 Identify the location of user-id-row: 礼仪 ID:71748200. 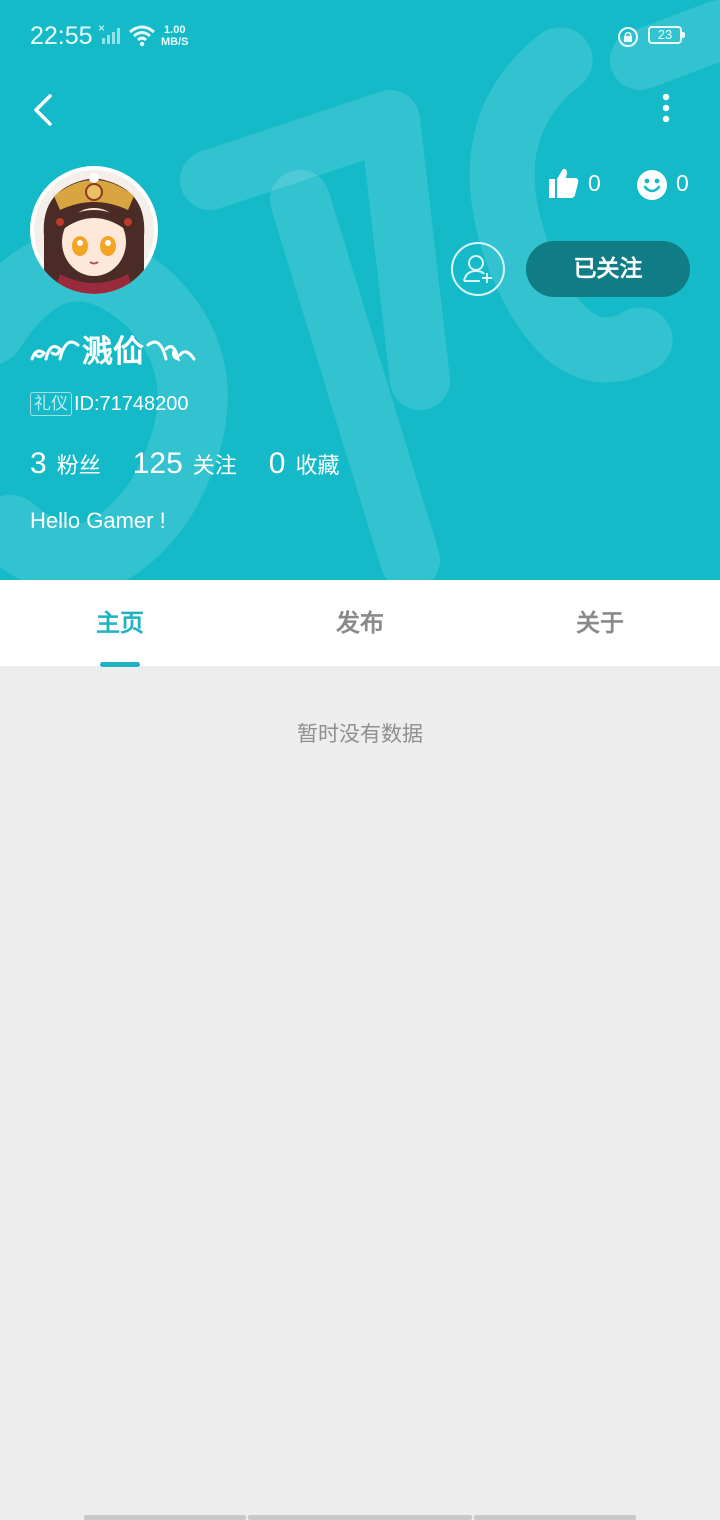
(109, 404).